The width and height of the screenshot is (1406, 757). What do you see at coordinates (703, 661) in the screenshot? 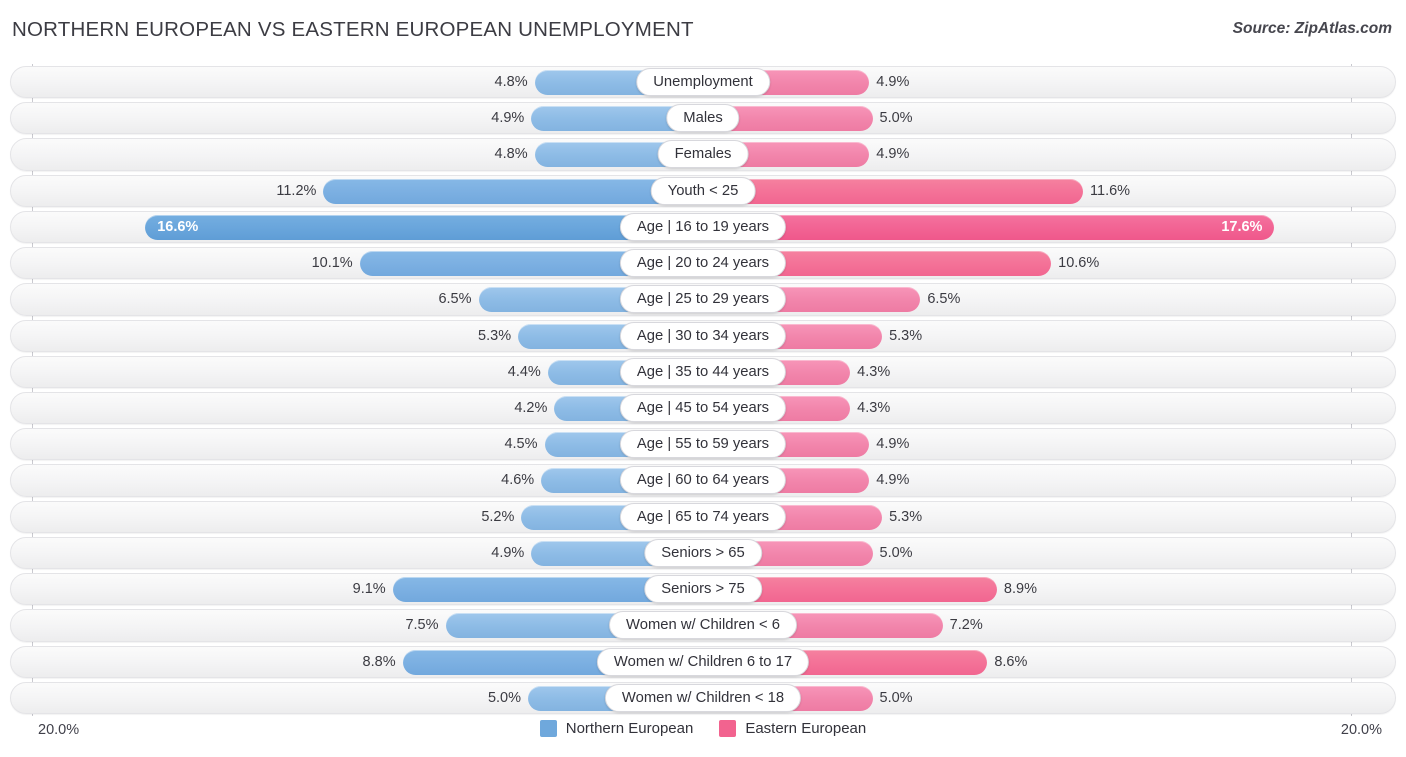
I see `row-label-pill: Women w/ Children 6 to 17` at bounding box center [703, 661].